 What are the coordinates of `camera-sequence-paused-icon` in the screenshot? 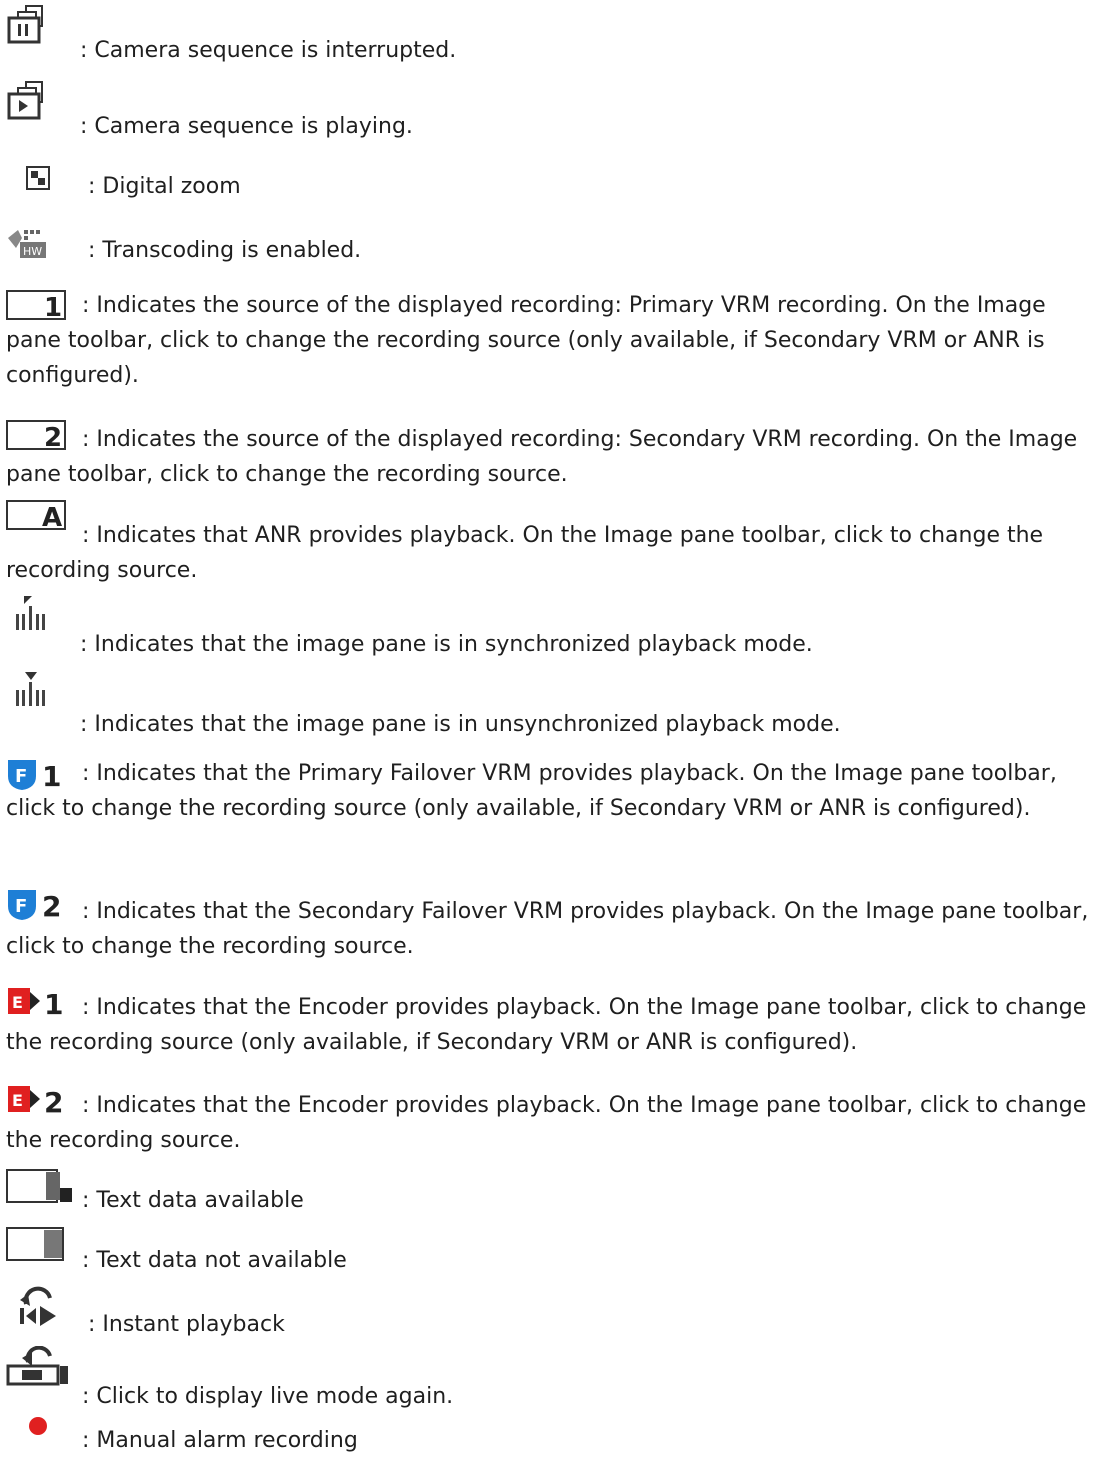 It's located at (37, 24).